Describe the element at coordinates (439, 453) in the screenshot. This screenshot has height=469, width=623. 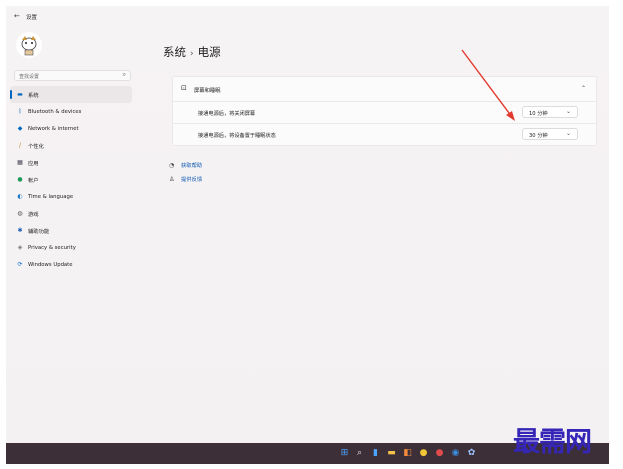
I see `app-icon-red: ●` at that location.